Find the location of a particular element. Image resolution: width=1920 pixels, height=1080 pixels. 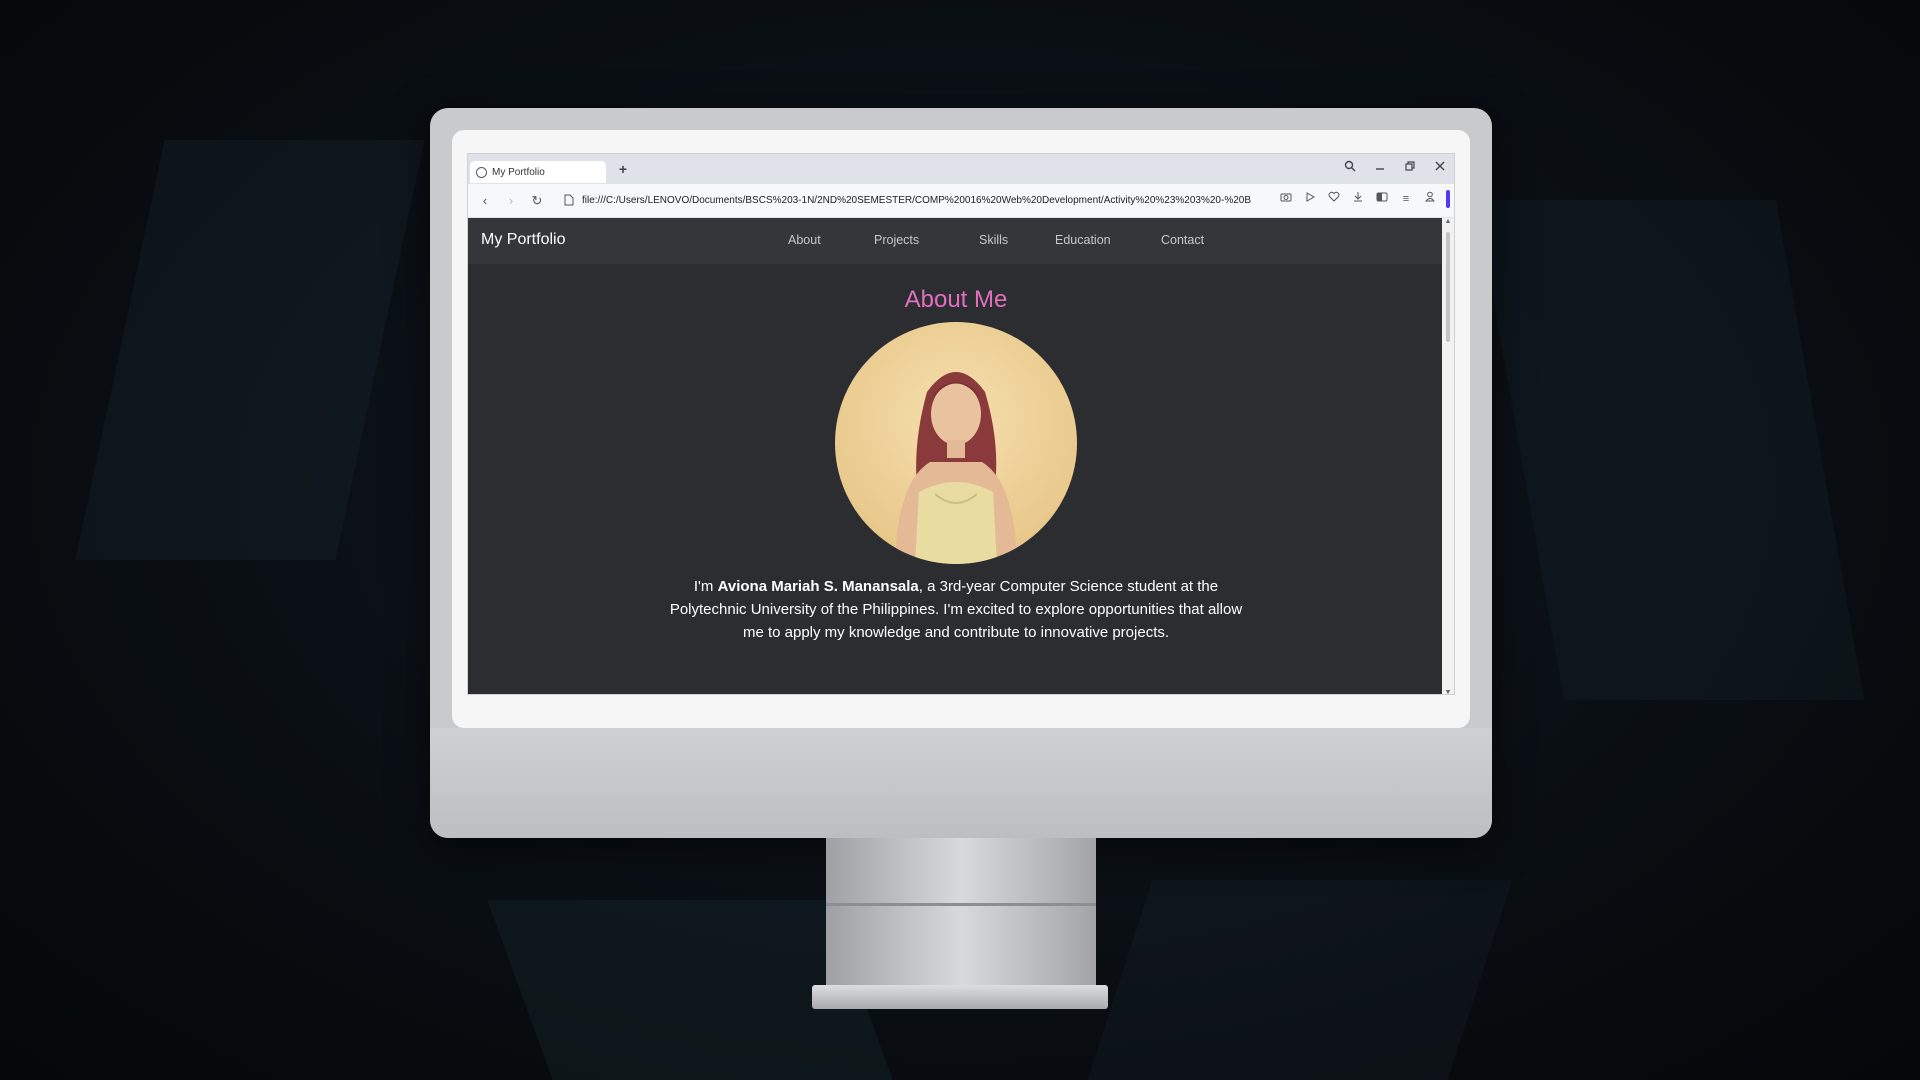

nav-link-about: About is located at coordinates (804, 240).